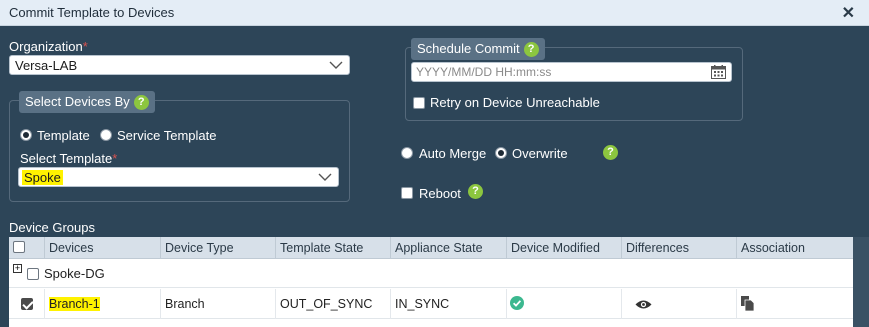 The height and width of the screenshot is (327, 869). I want to click on documents-icon, so click(747, 303).